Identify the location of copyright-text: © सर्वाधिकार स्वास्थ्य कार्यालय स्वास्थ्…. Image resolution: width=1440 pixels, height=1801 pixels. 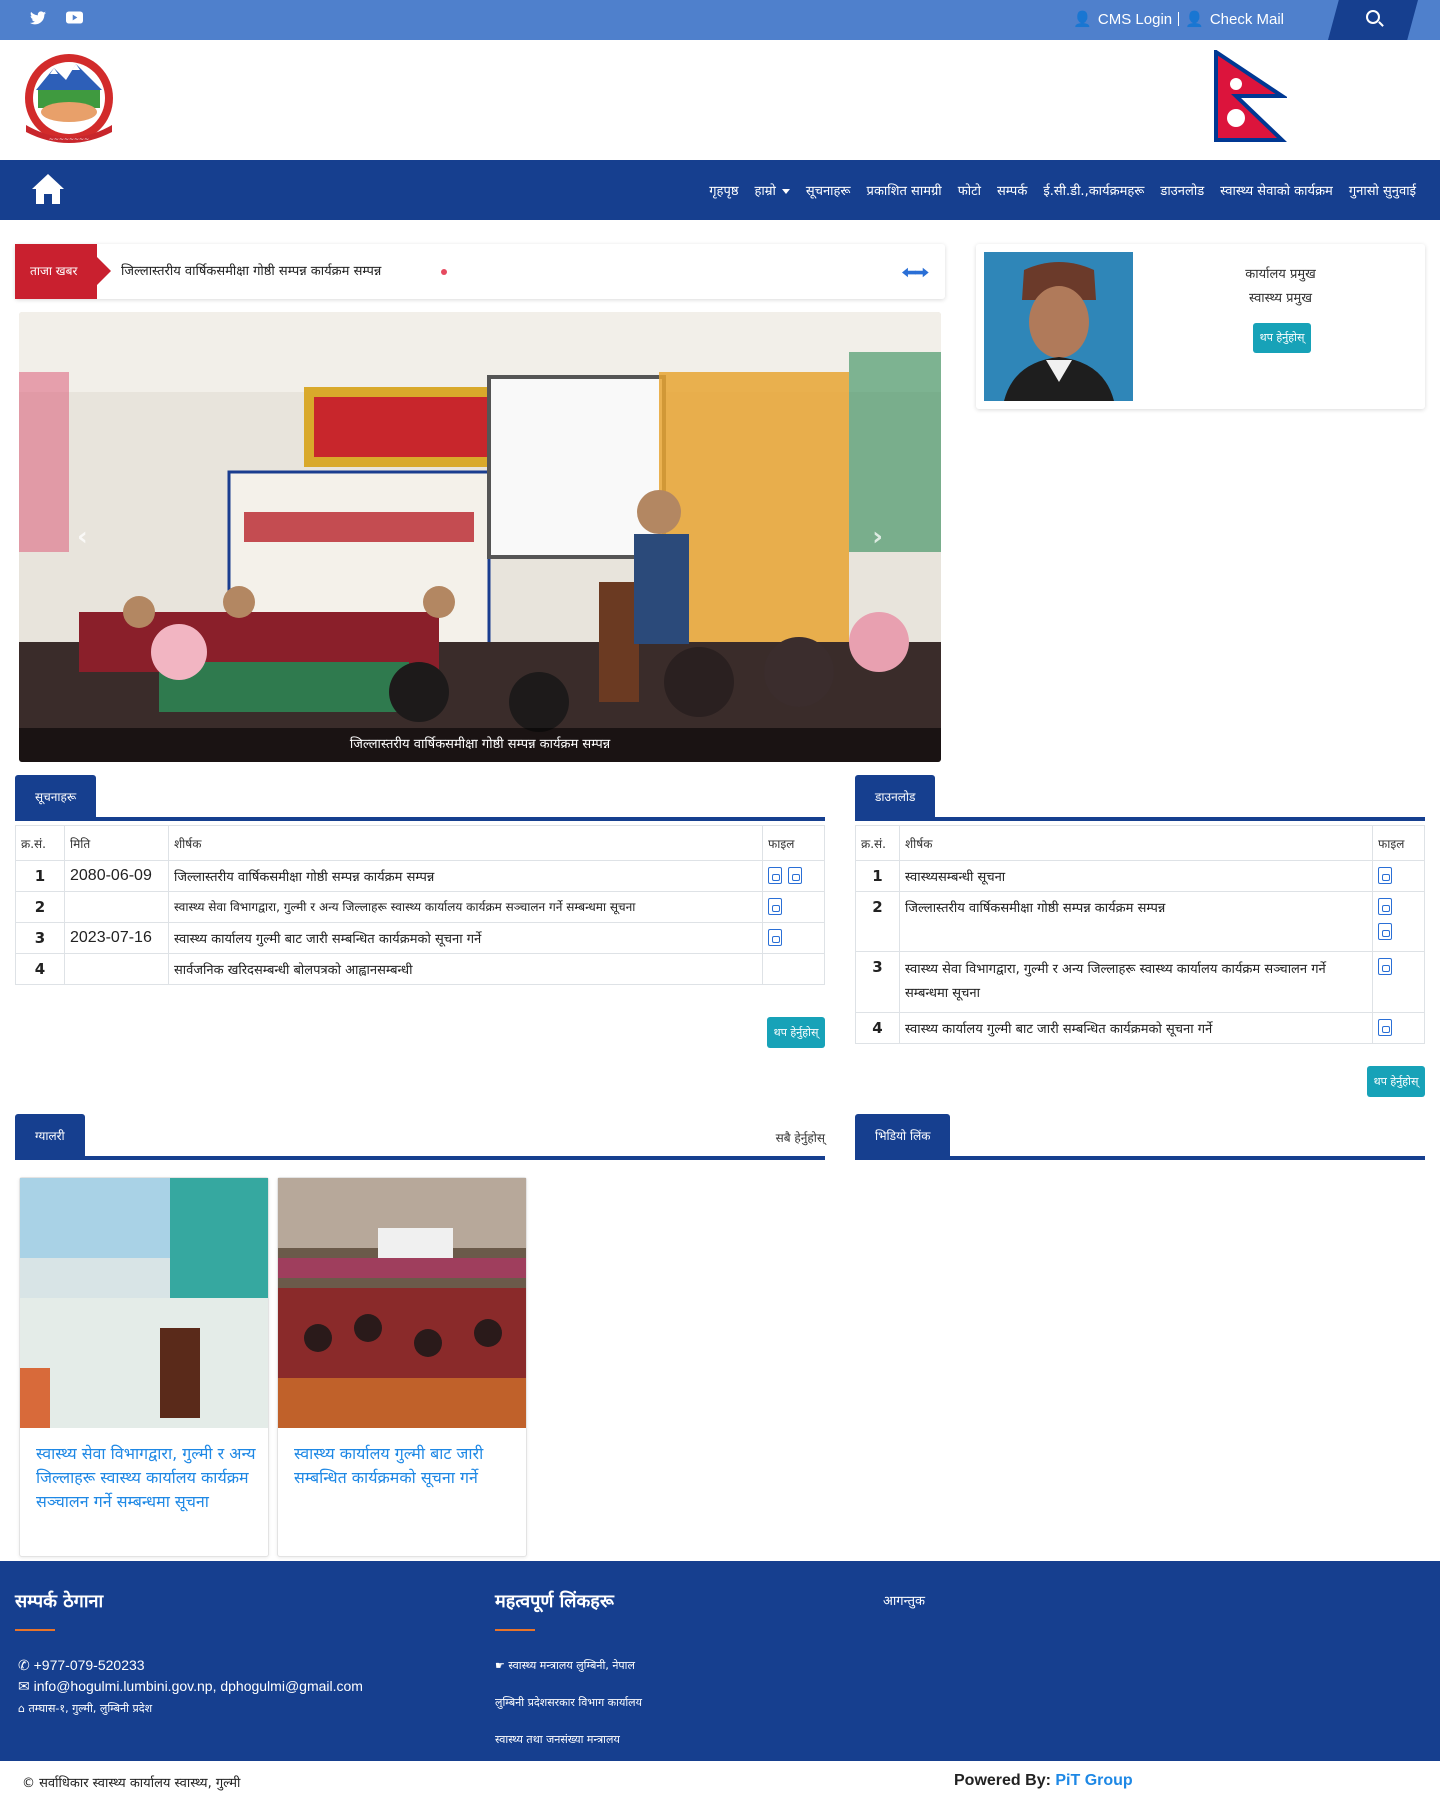
(131, 1783).